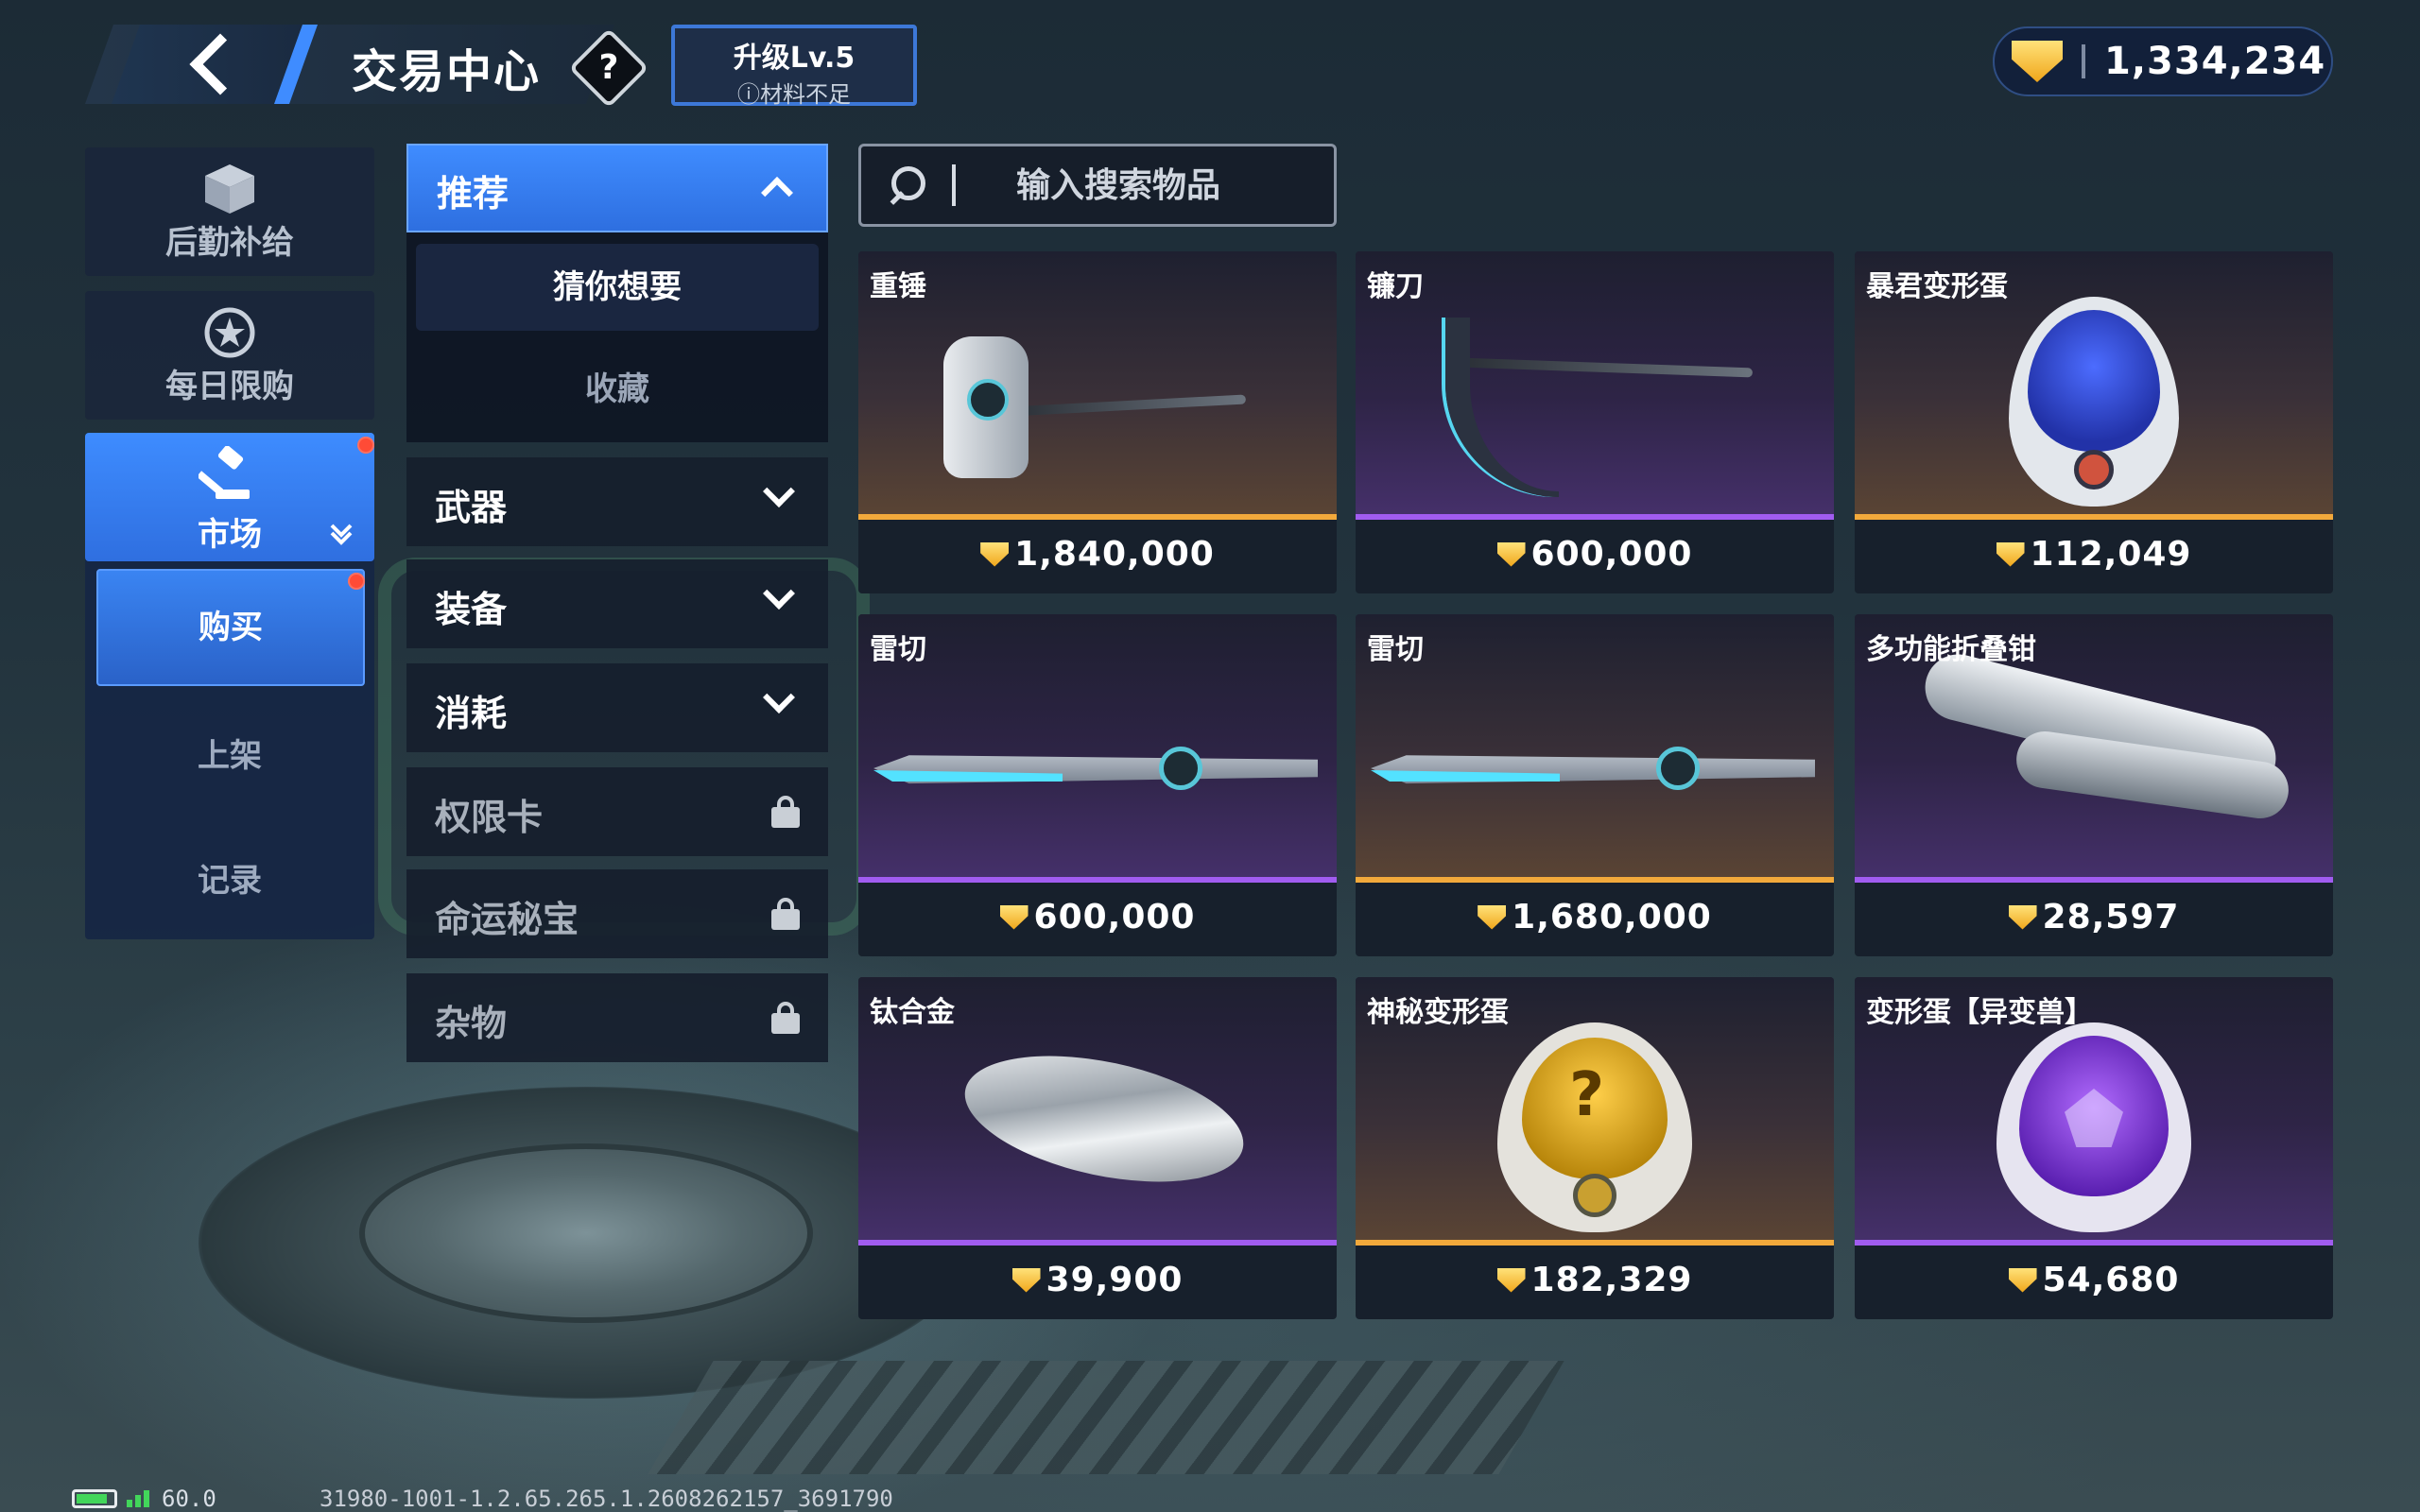 This screenshot has height=1512, width=2420. Describe the element at coordinates (225, 472) in the screenshot. I see `auction-hammer-icon` at that location.